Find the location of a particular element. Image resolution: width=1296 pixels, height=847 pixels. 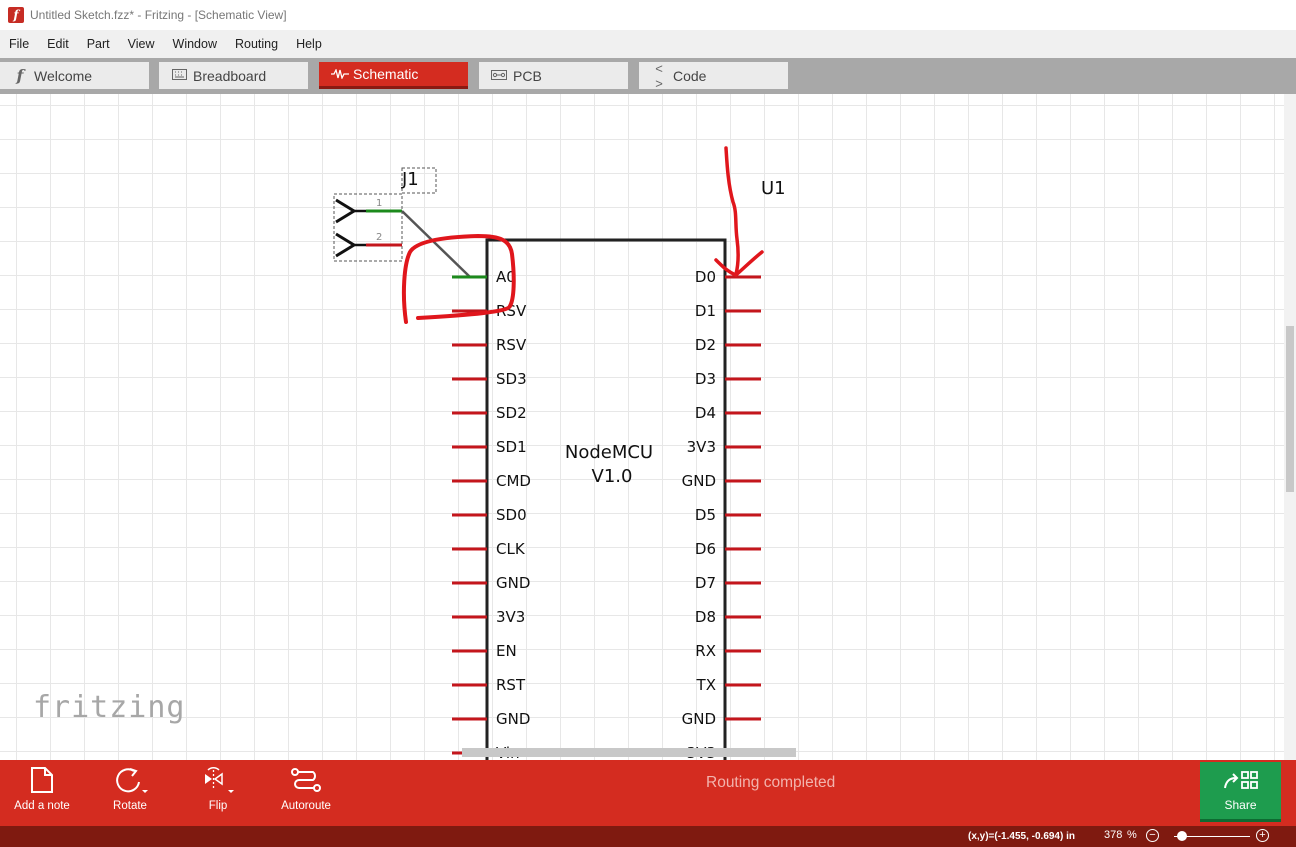

flip-button: Flip is located at coordinates (218, 789).